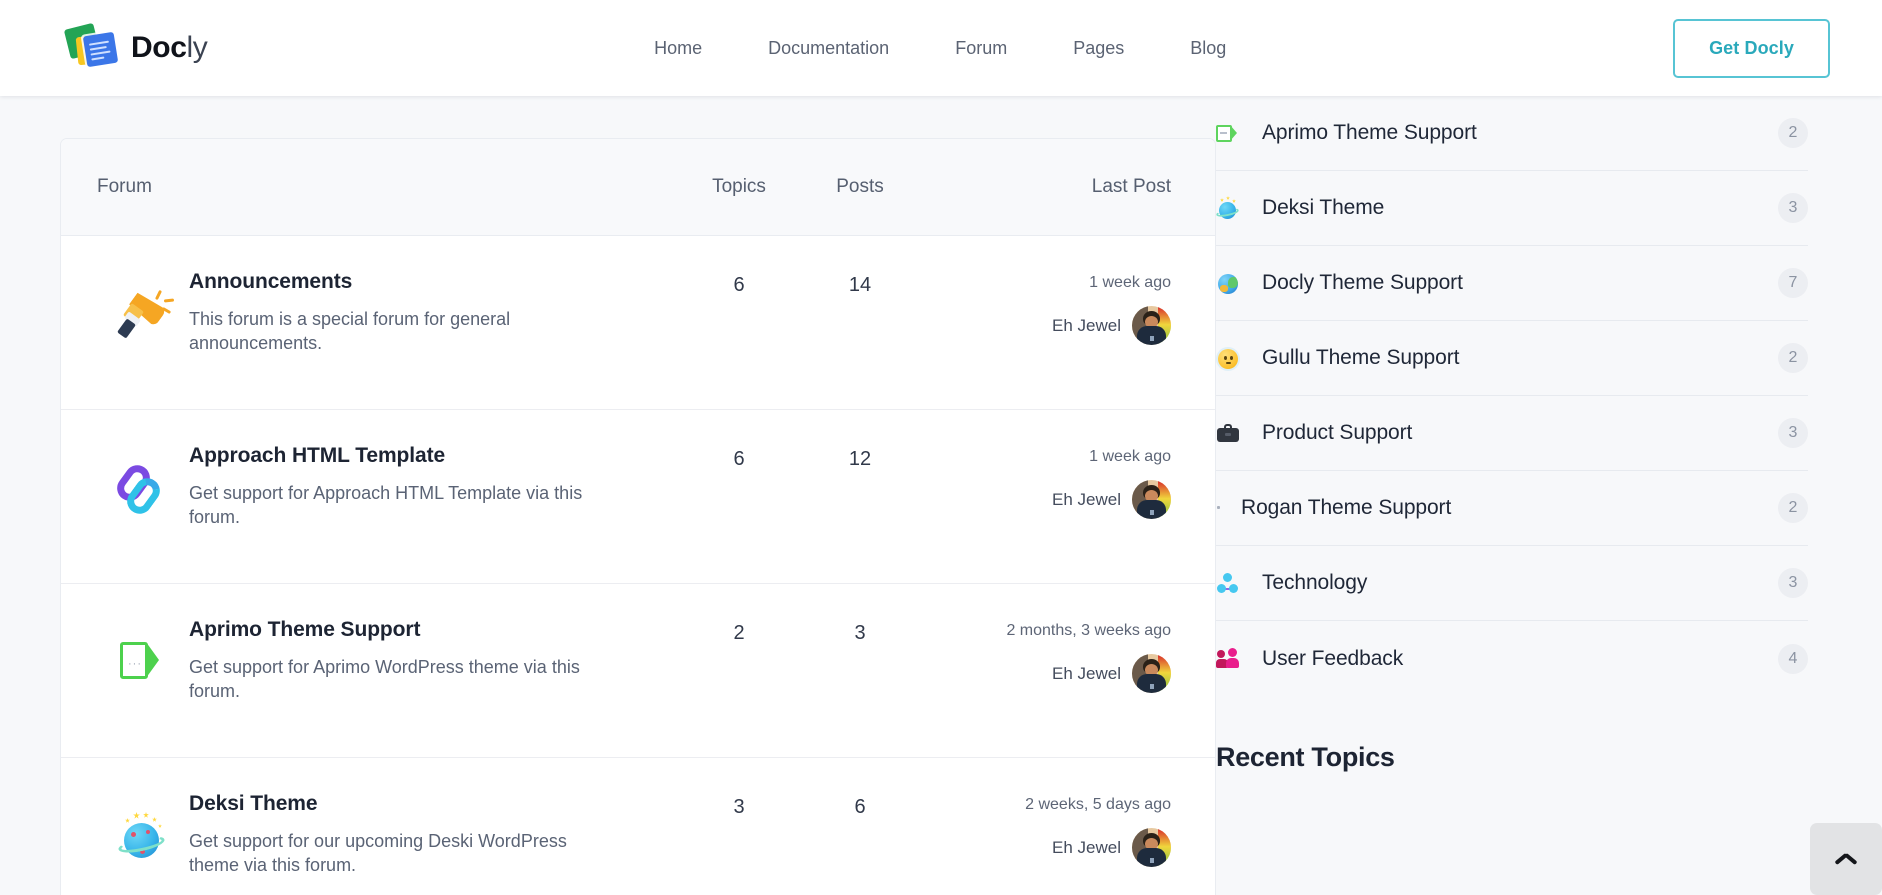 The image size is (1882, 895). Describe the element at coordinates (1512, 508) in the screenshot. I see `sidebar-item-rogan-theme-support: Rogan Theme Support 2` at that location.